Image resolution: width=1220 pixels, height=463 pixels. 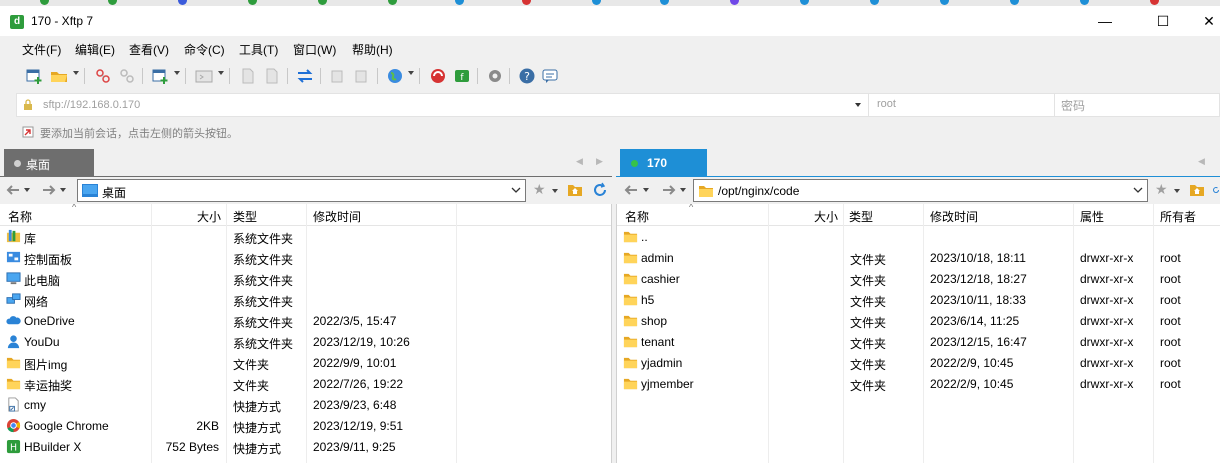 What do you see at coordinates (127, 76) in the screenshot?
I see `disconnect-icon` at bounding box center [127, 76].